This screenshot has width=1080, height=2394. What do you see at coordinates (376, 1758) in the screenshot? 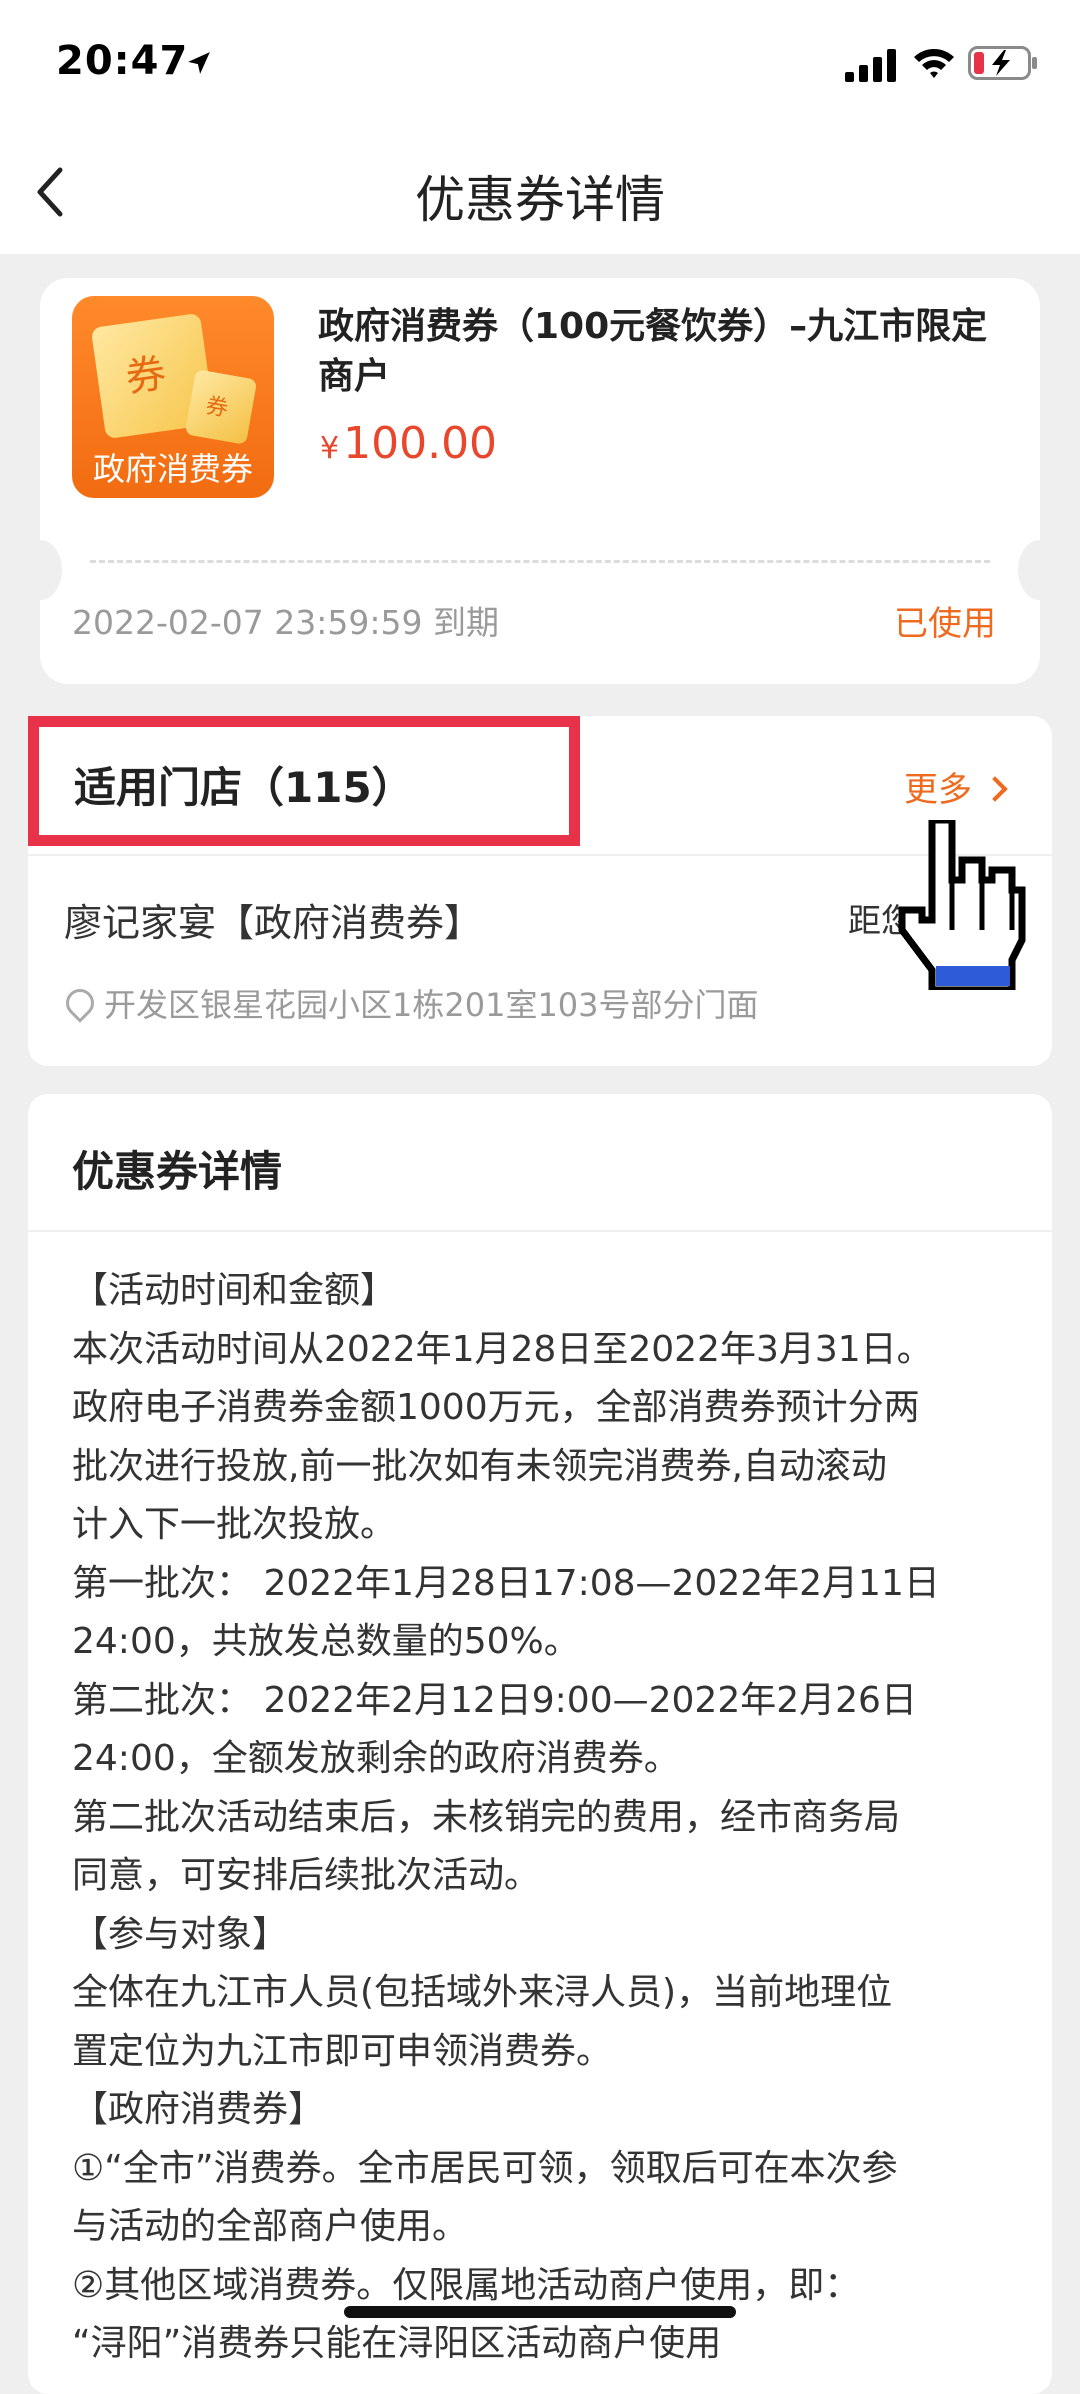
I see `details-line: 24:00，全额发放剩余的政府消费券。` at bounding box center [376, 1758].